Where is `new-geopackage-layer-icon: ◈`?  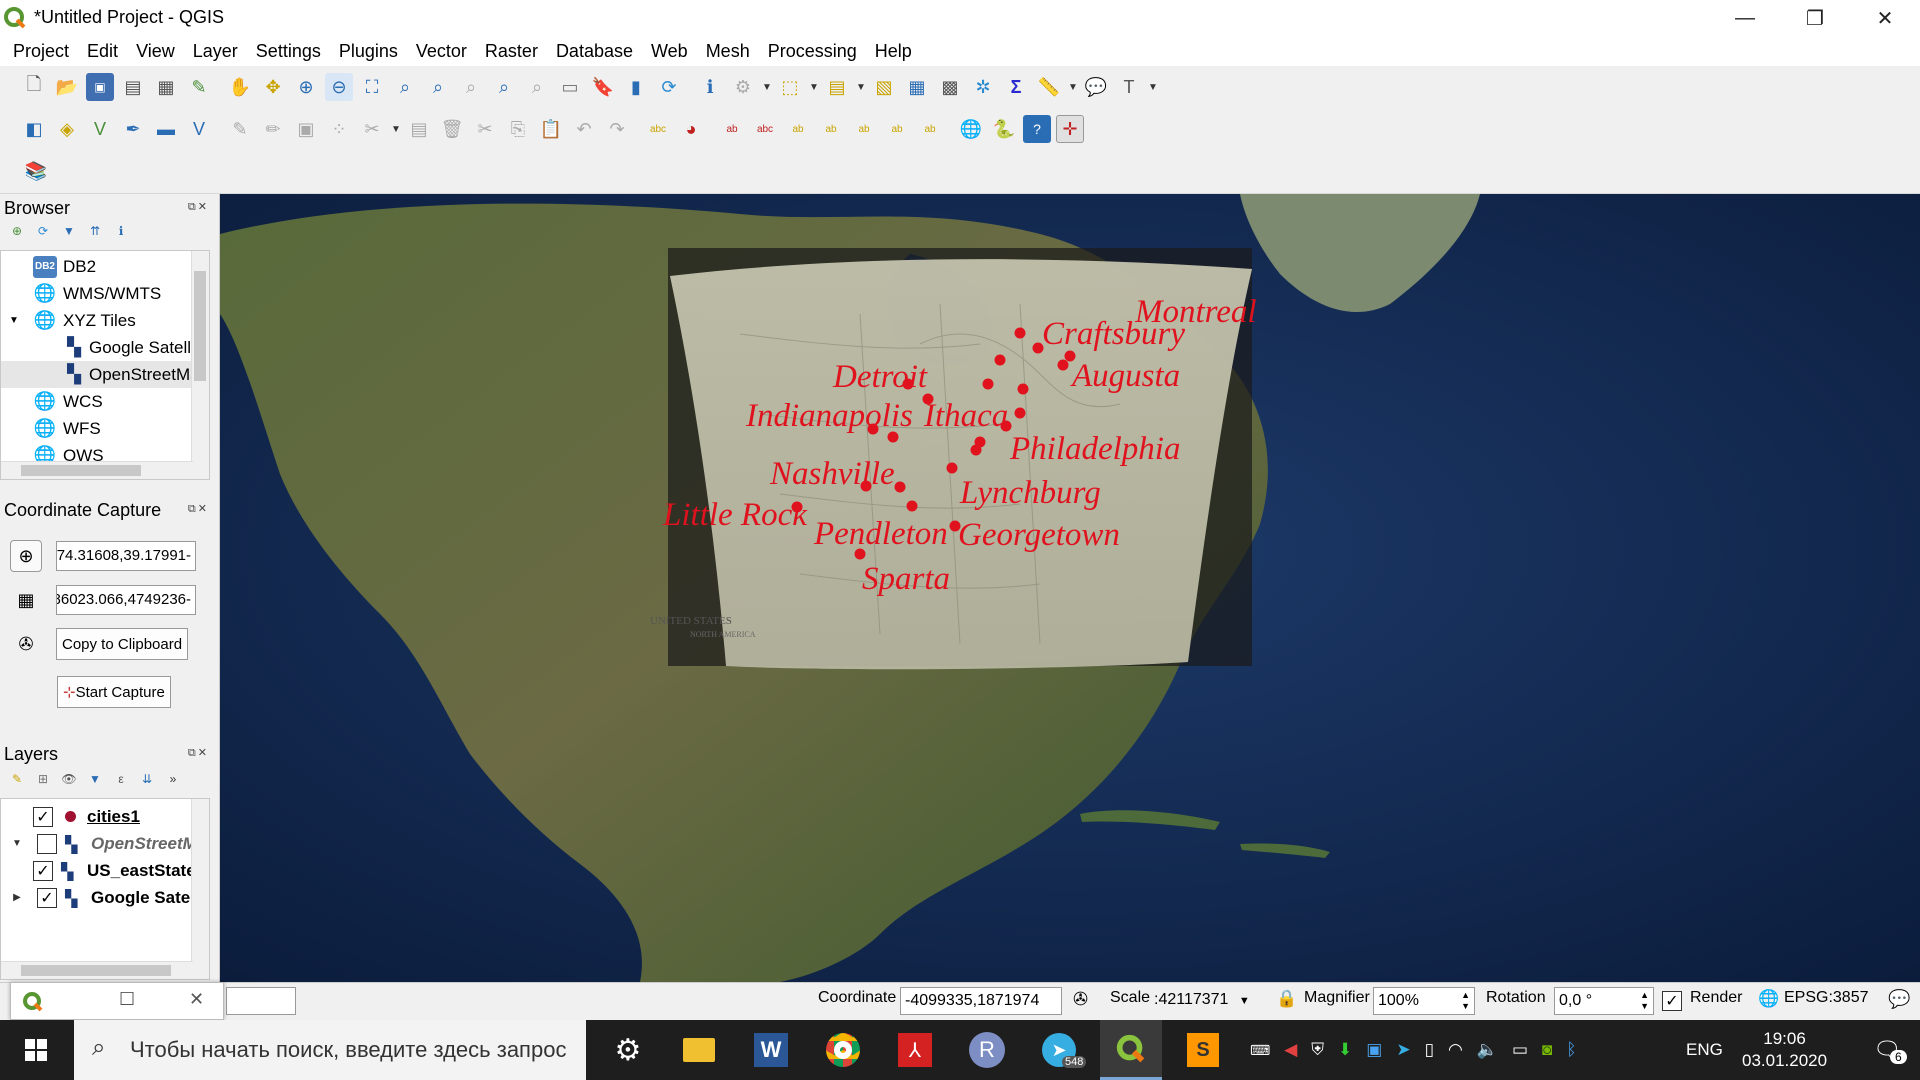 new-geopackage-layer-icon: ◈ is located at coordinates (67, 129).